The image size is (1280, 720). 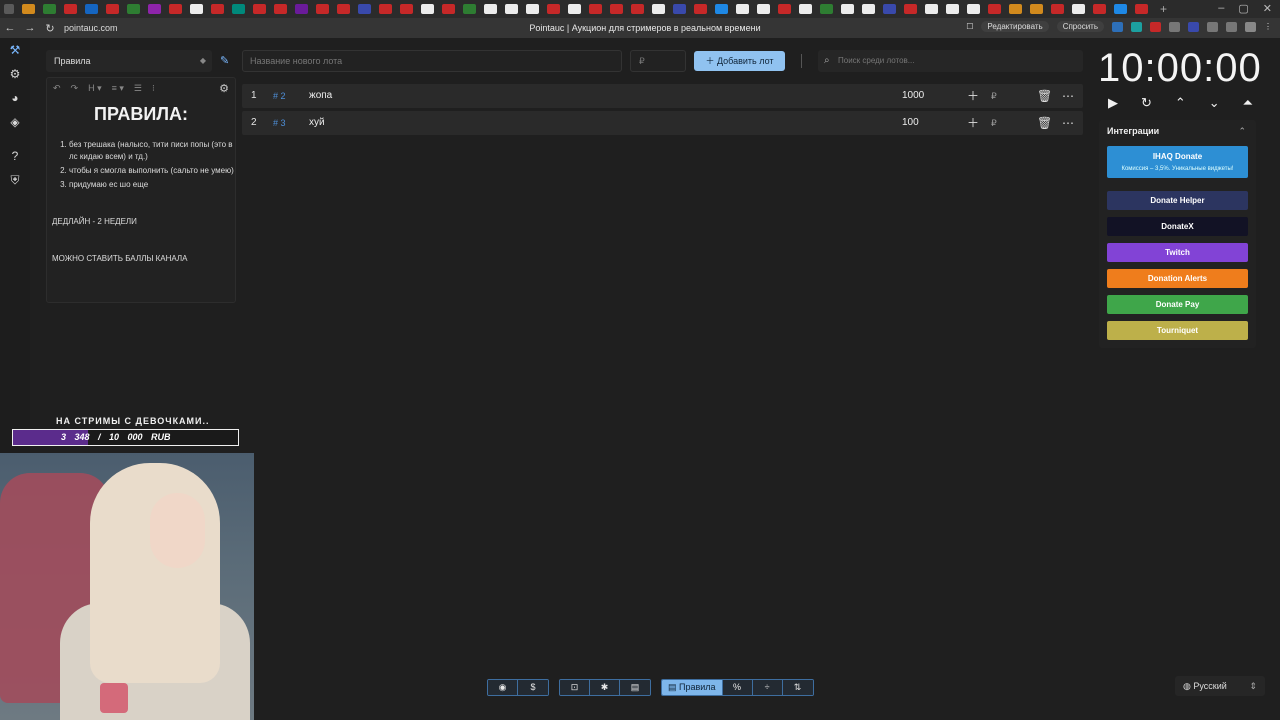 I want to click on bug-icon: ✱, so click(x=605, y=687).